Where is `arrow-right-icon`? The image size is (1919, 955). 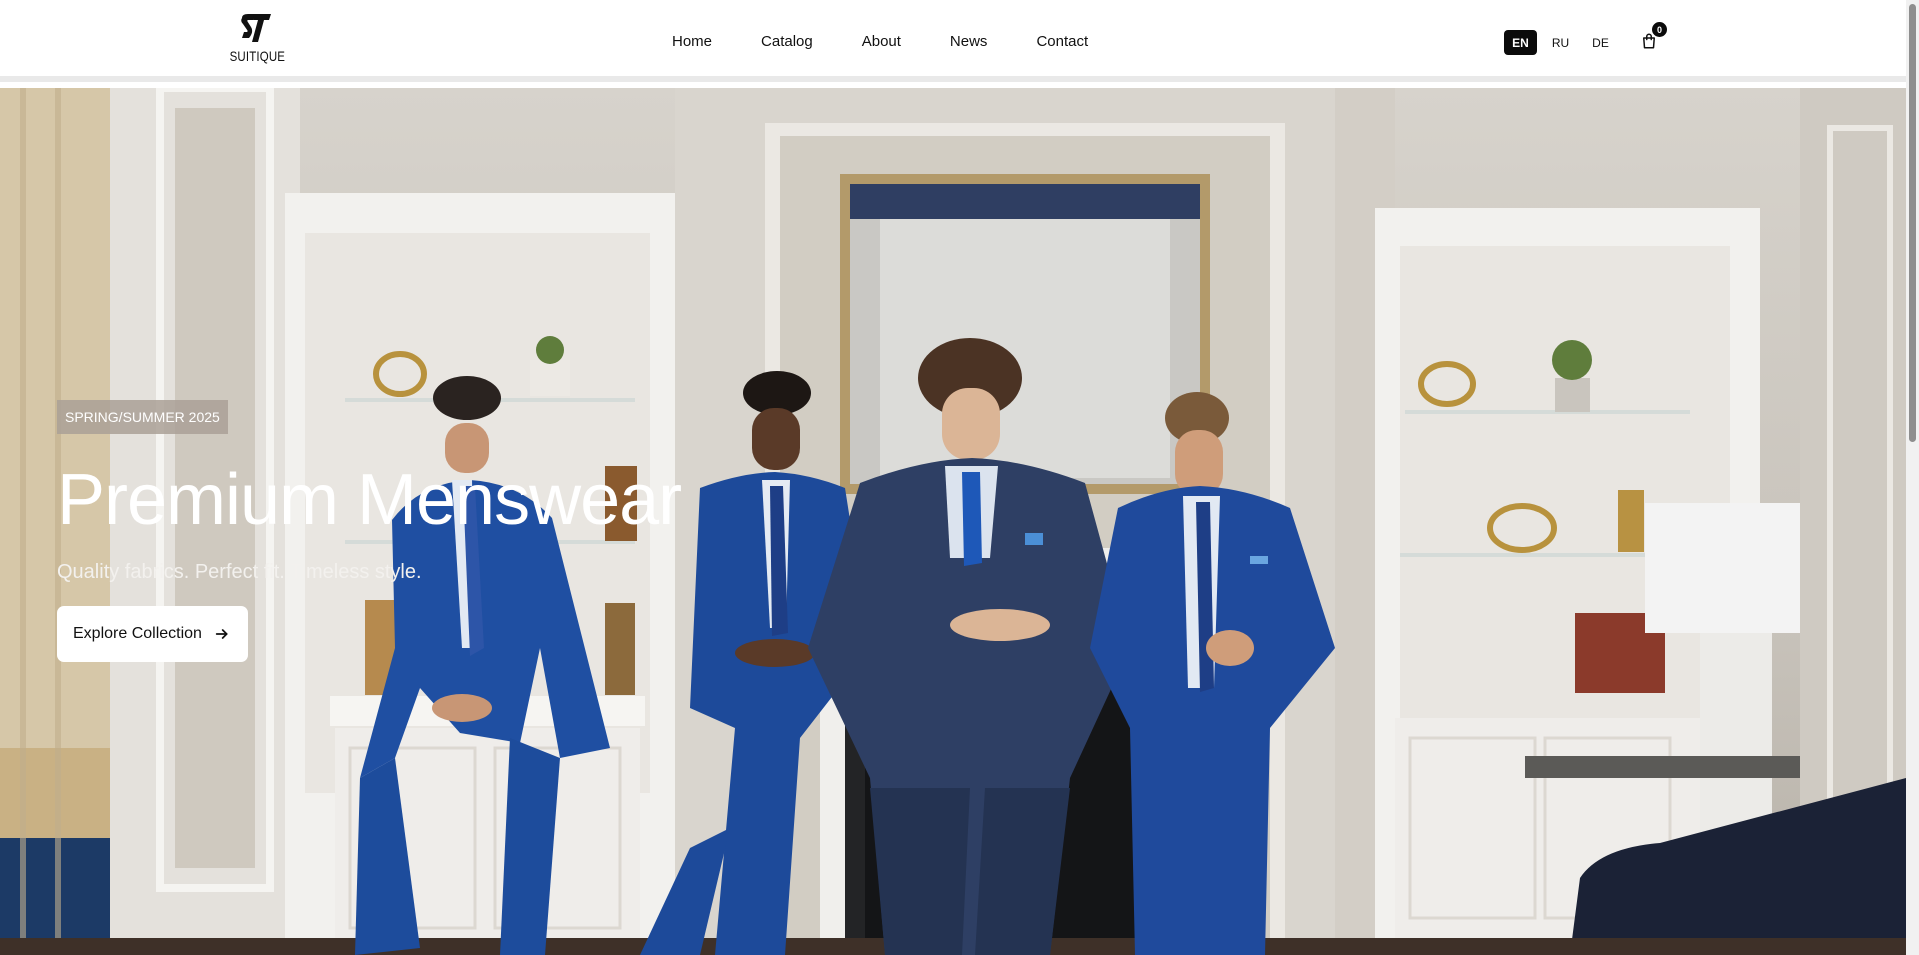
arrow-right-icon is located at coordinates (221, 634).